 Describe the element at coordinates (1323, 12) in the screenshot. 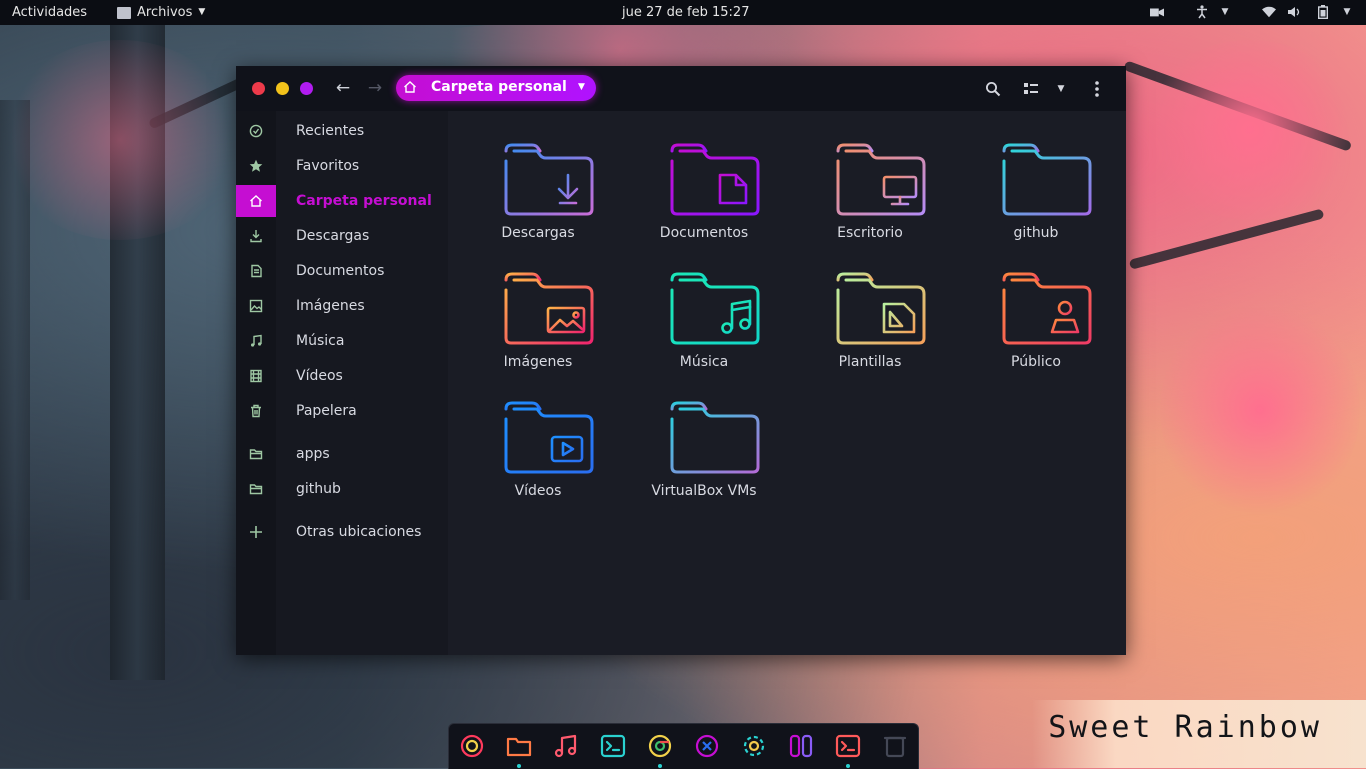

I see `battery-icon` at that location.